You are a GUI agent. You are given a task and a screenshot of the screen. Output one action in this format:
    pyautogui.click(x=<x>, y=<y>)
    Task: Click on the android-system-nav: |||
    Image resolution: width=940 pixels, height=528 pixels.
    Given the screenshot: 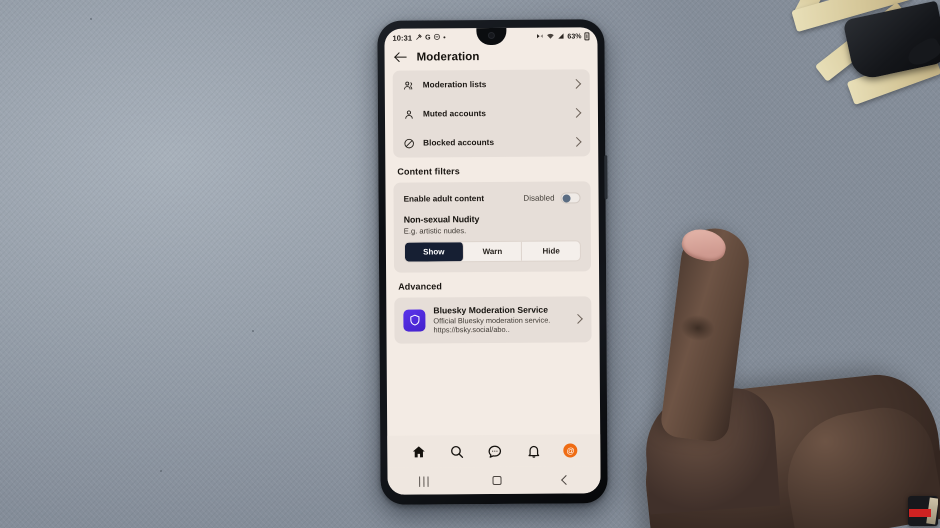 What is the action you would take?
    pyautogui.click(x=494, y=480)
    